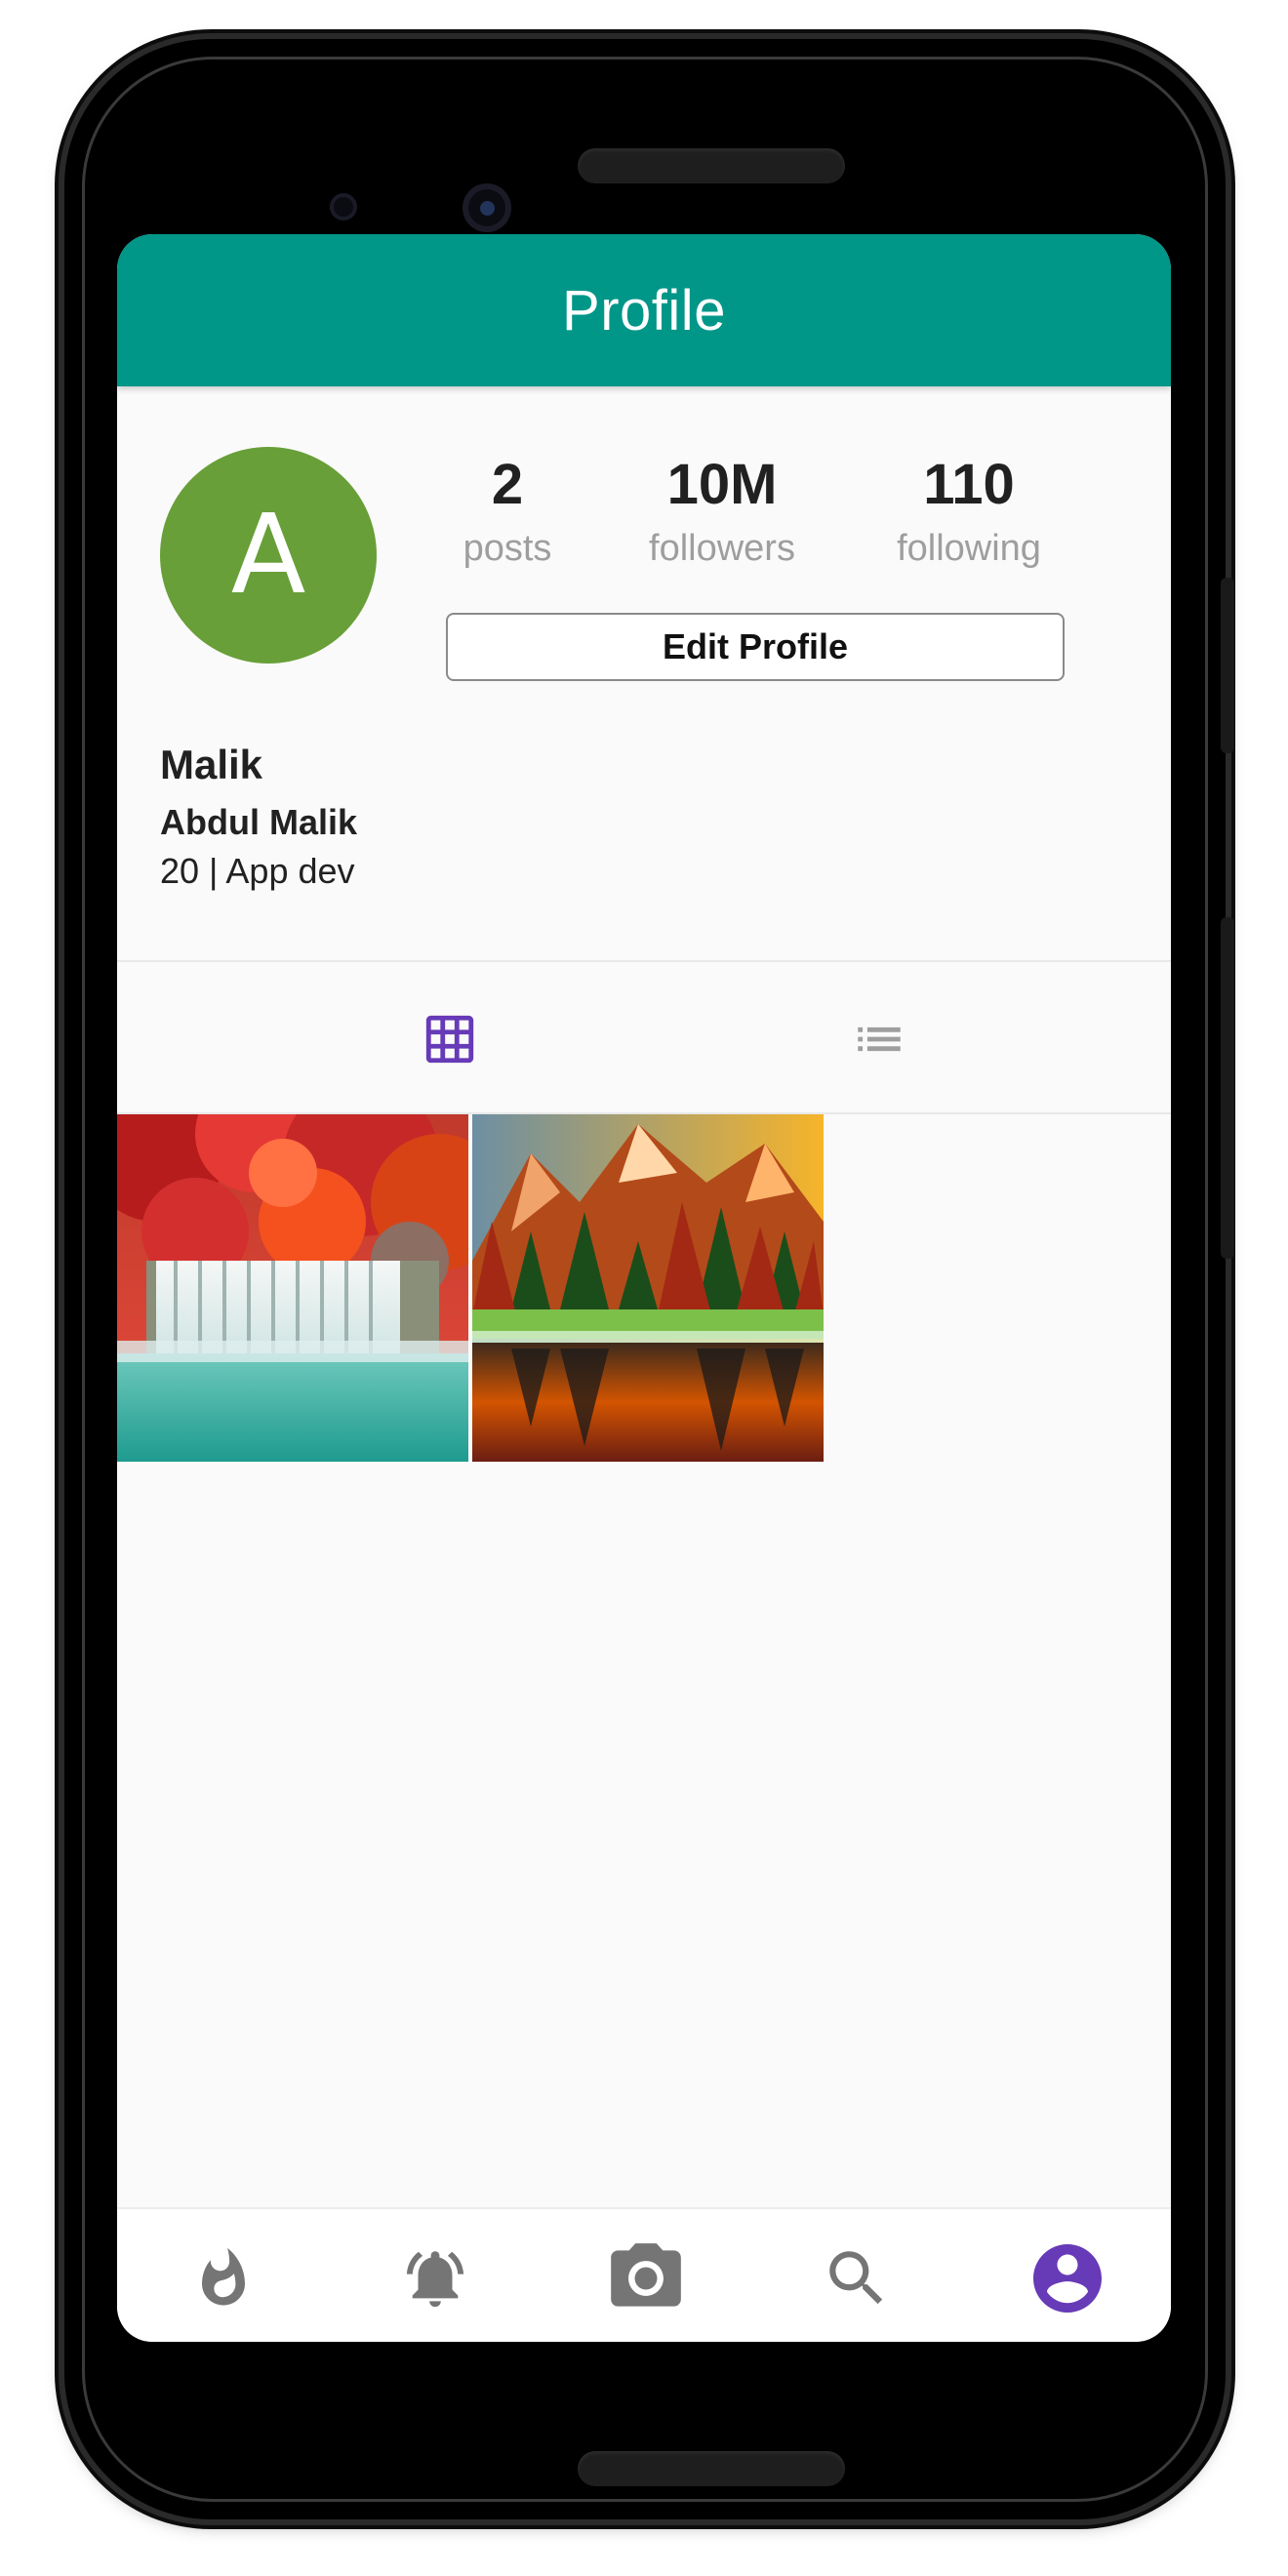 This screenshot has width=1288, height=2576. What do you see at coordinates (722, 484) in the screenshot?
I see `followers-count: 10M` at bounding box center [722, 484].